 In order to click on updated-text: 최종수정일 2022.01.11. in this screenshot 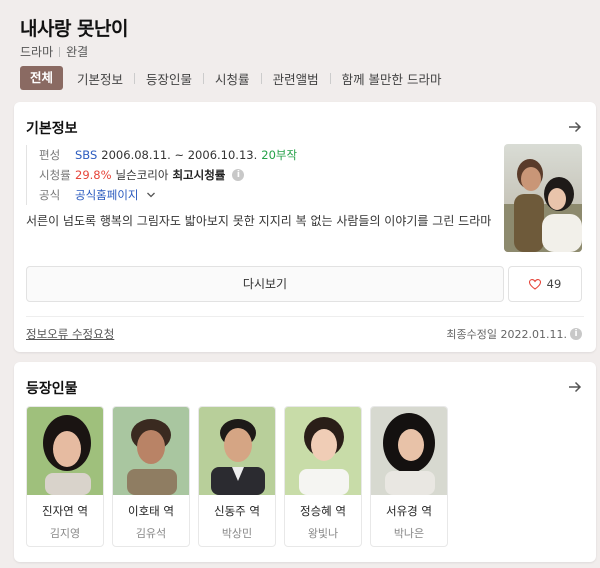, I will do `click(506, 334)`.